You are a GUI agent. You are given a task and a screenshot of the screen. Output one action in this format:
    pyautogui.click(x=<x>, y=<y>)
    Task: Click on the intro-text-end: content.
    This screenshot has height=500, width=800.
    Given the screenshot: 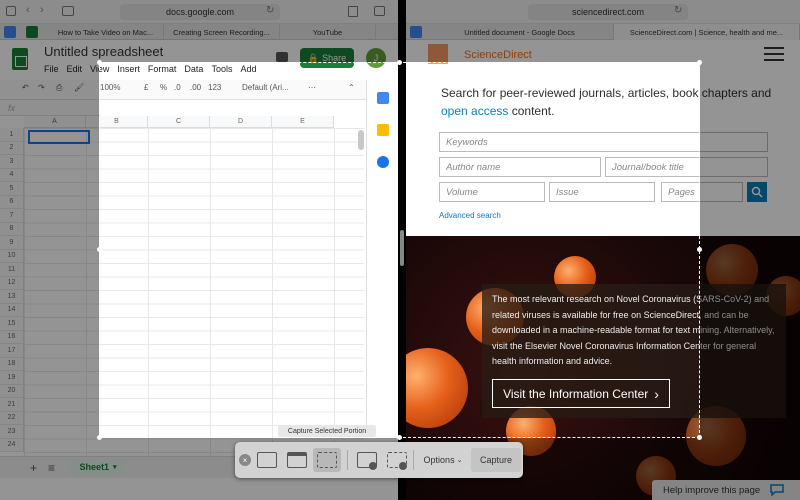 What is the action you would take?
    pyautogui.click(x=531, y=111)
    